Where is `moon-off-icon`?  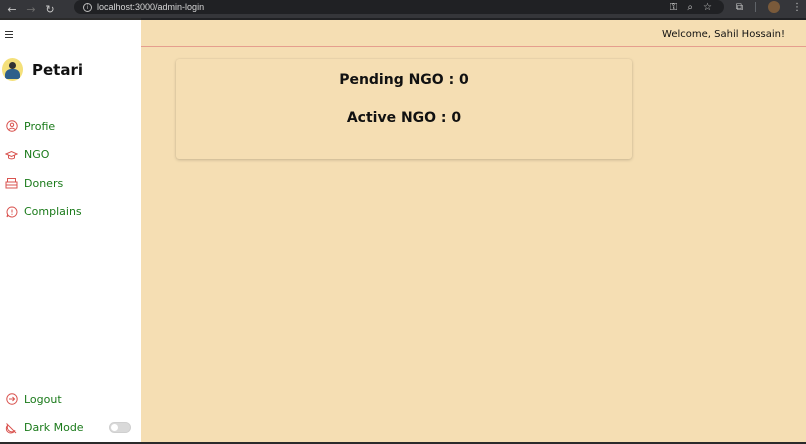
moon-off-icon is located at coordinates (11, 427).